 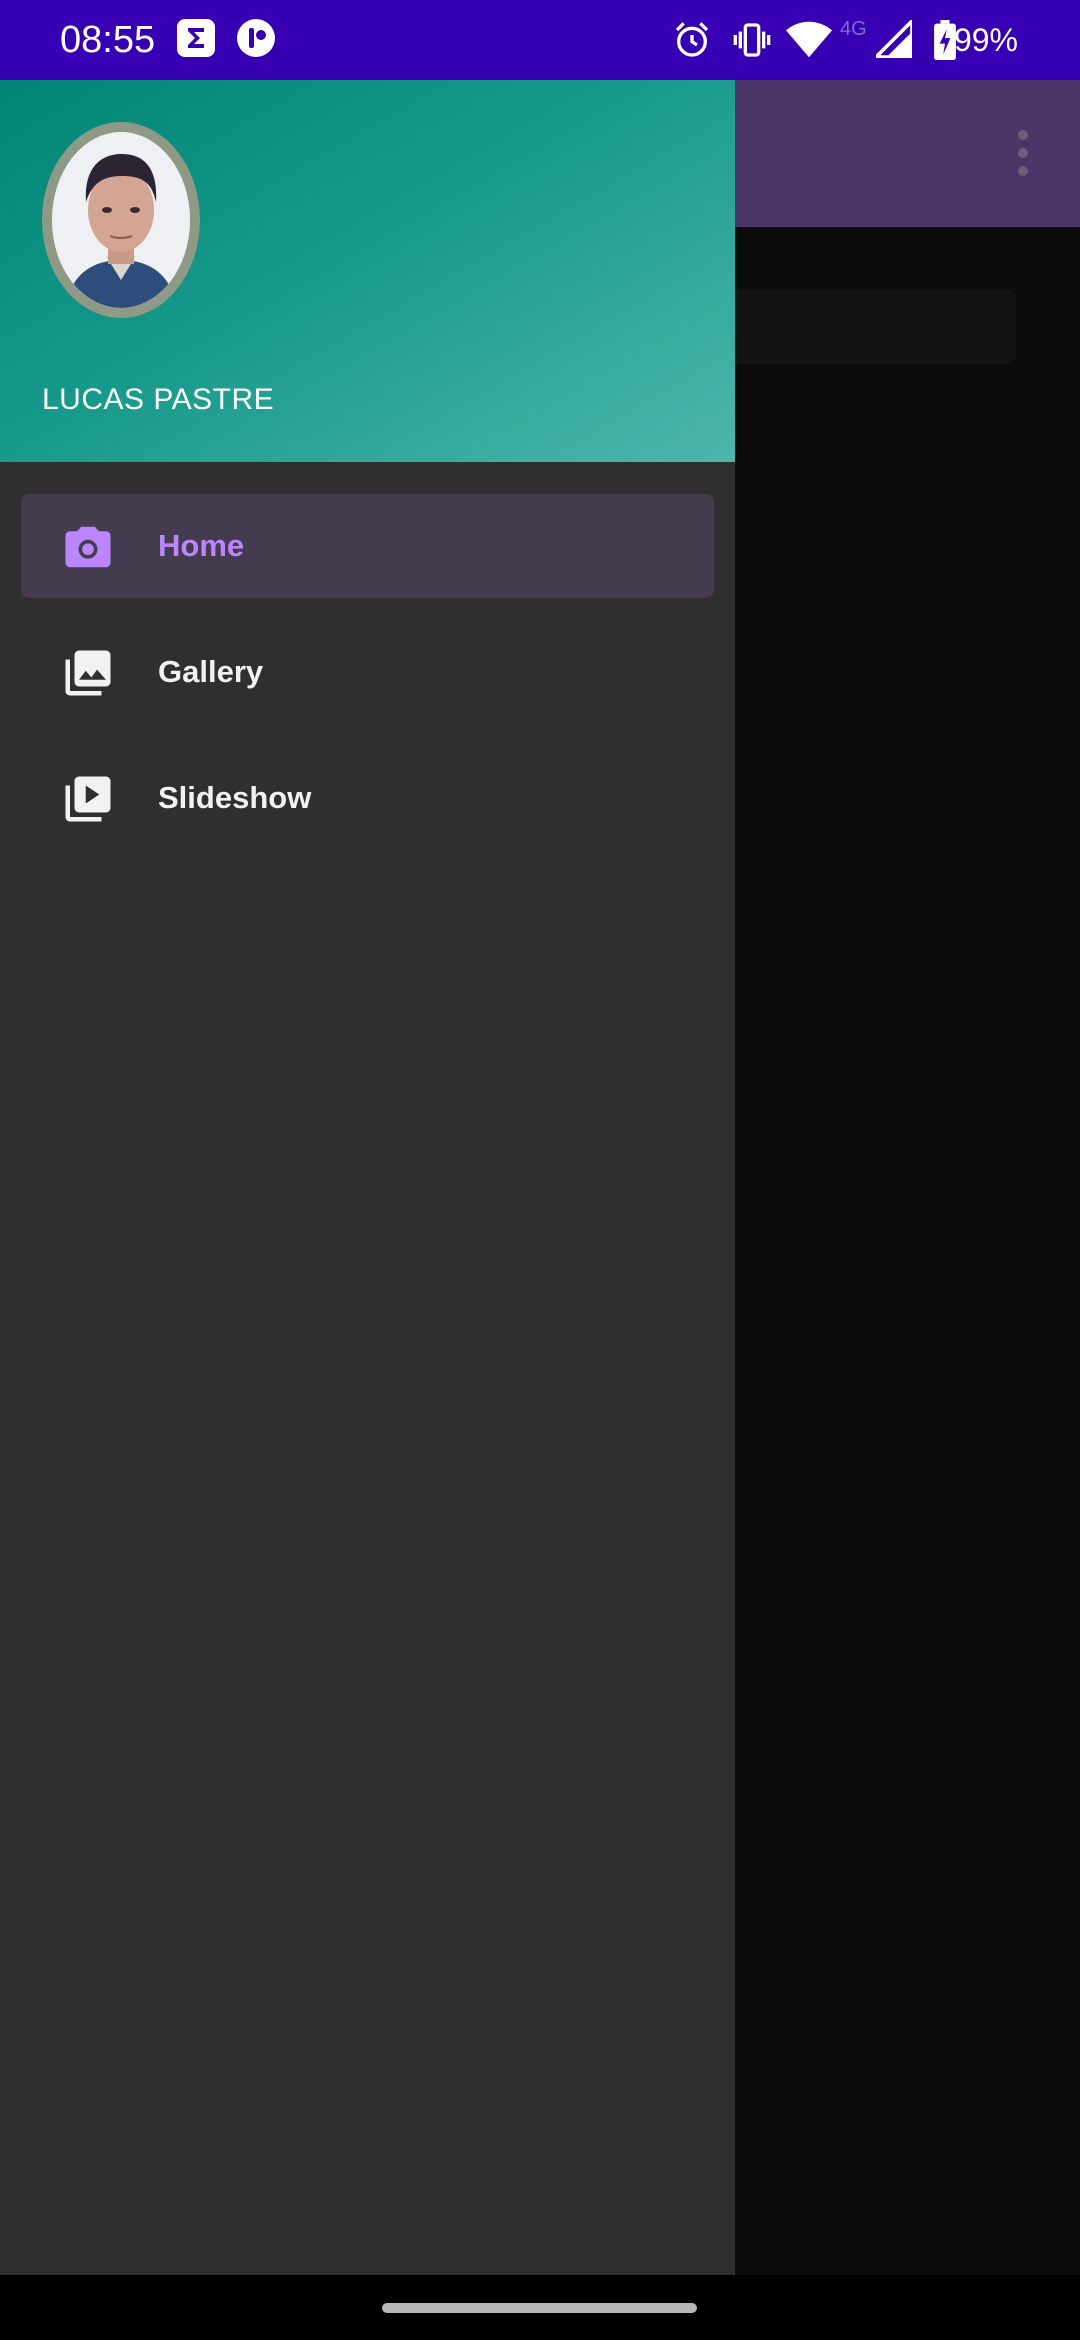 I want to click on drawer-header: LUCAS PASTRE, so click(x=367, y=271).